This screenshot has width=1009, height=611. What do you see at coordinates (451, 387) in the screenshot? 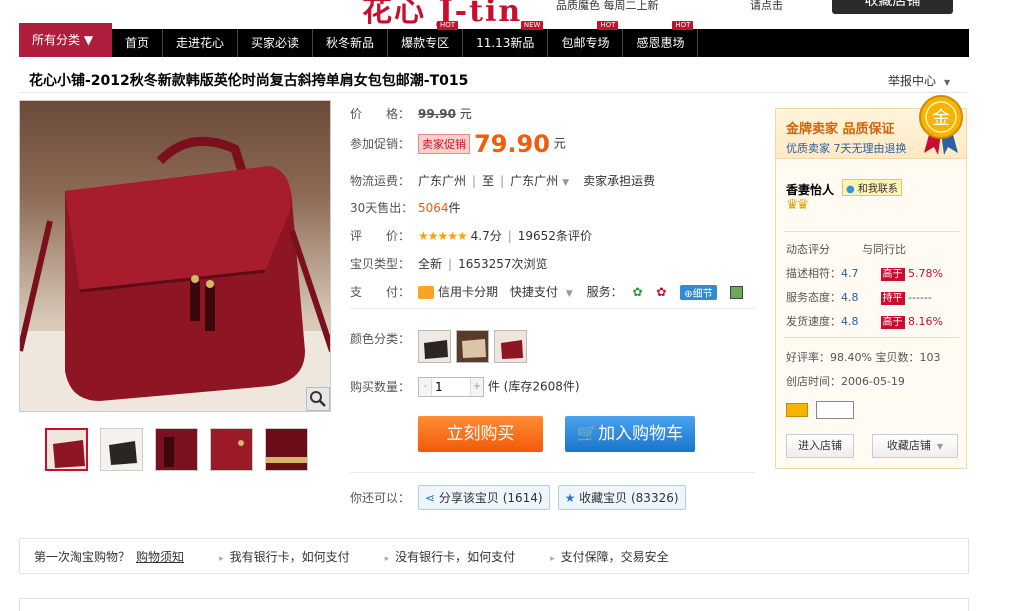
I see `quantity-input` at bounding box center [451, 387].